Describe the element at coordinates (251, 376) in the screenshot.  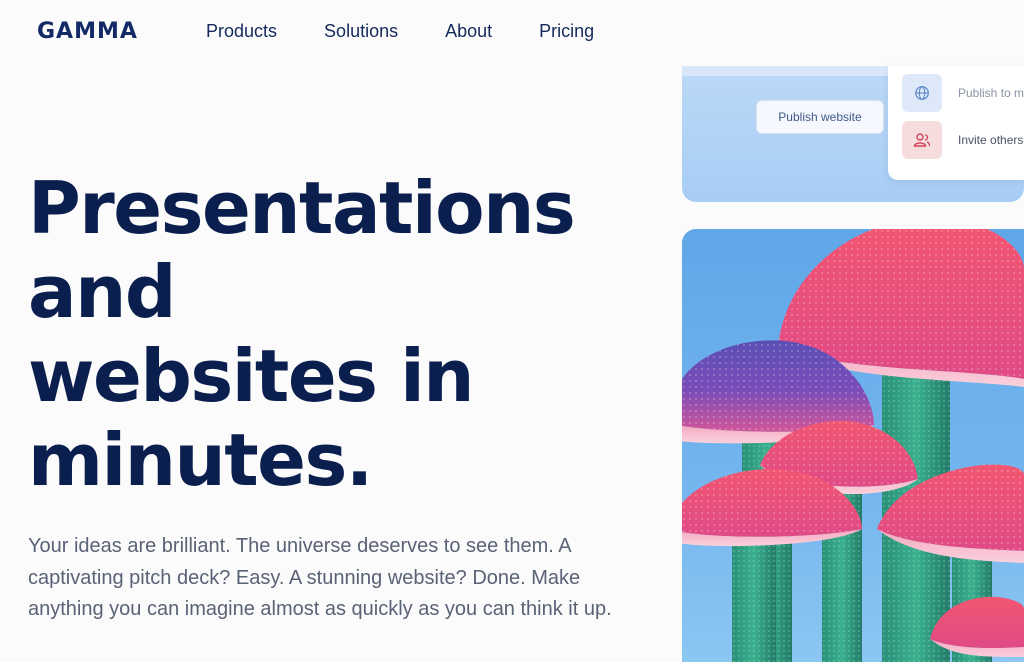
I see `headline-line-3: websites in` at that location.